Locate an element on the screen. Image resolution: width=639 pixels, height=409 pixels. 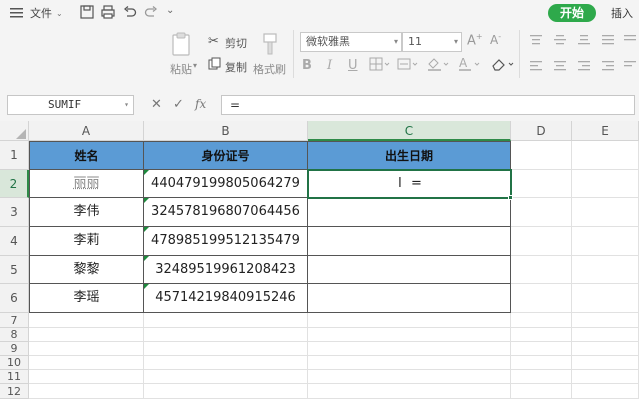
cell-e4 is located at coordinates (605, 241).